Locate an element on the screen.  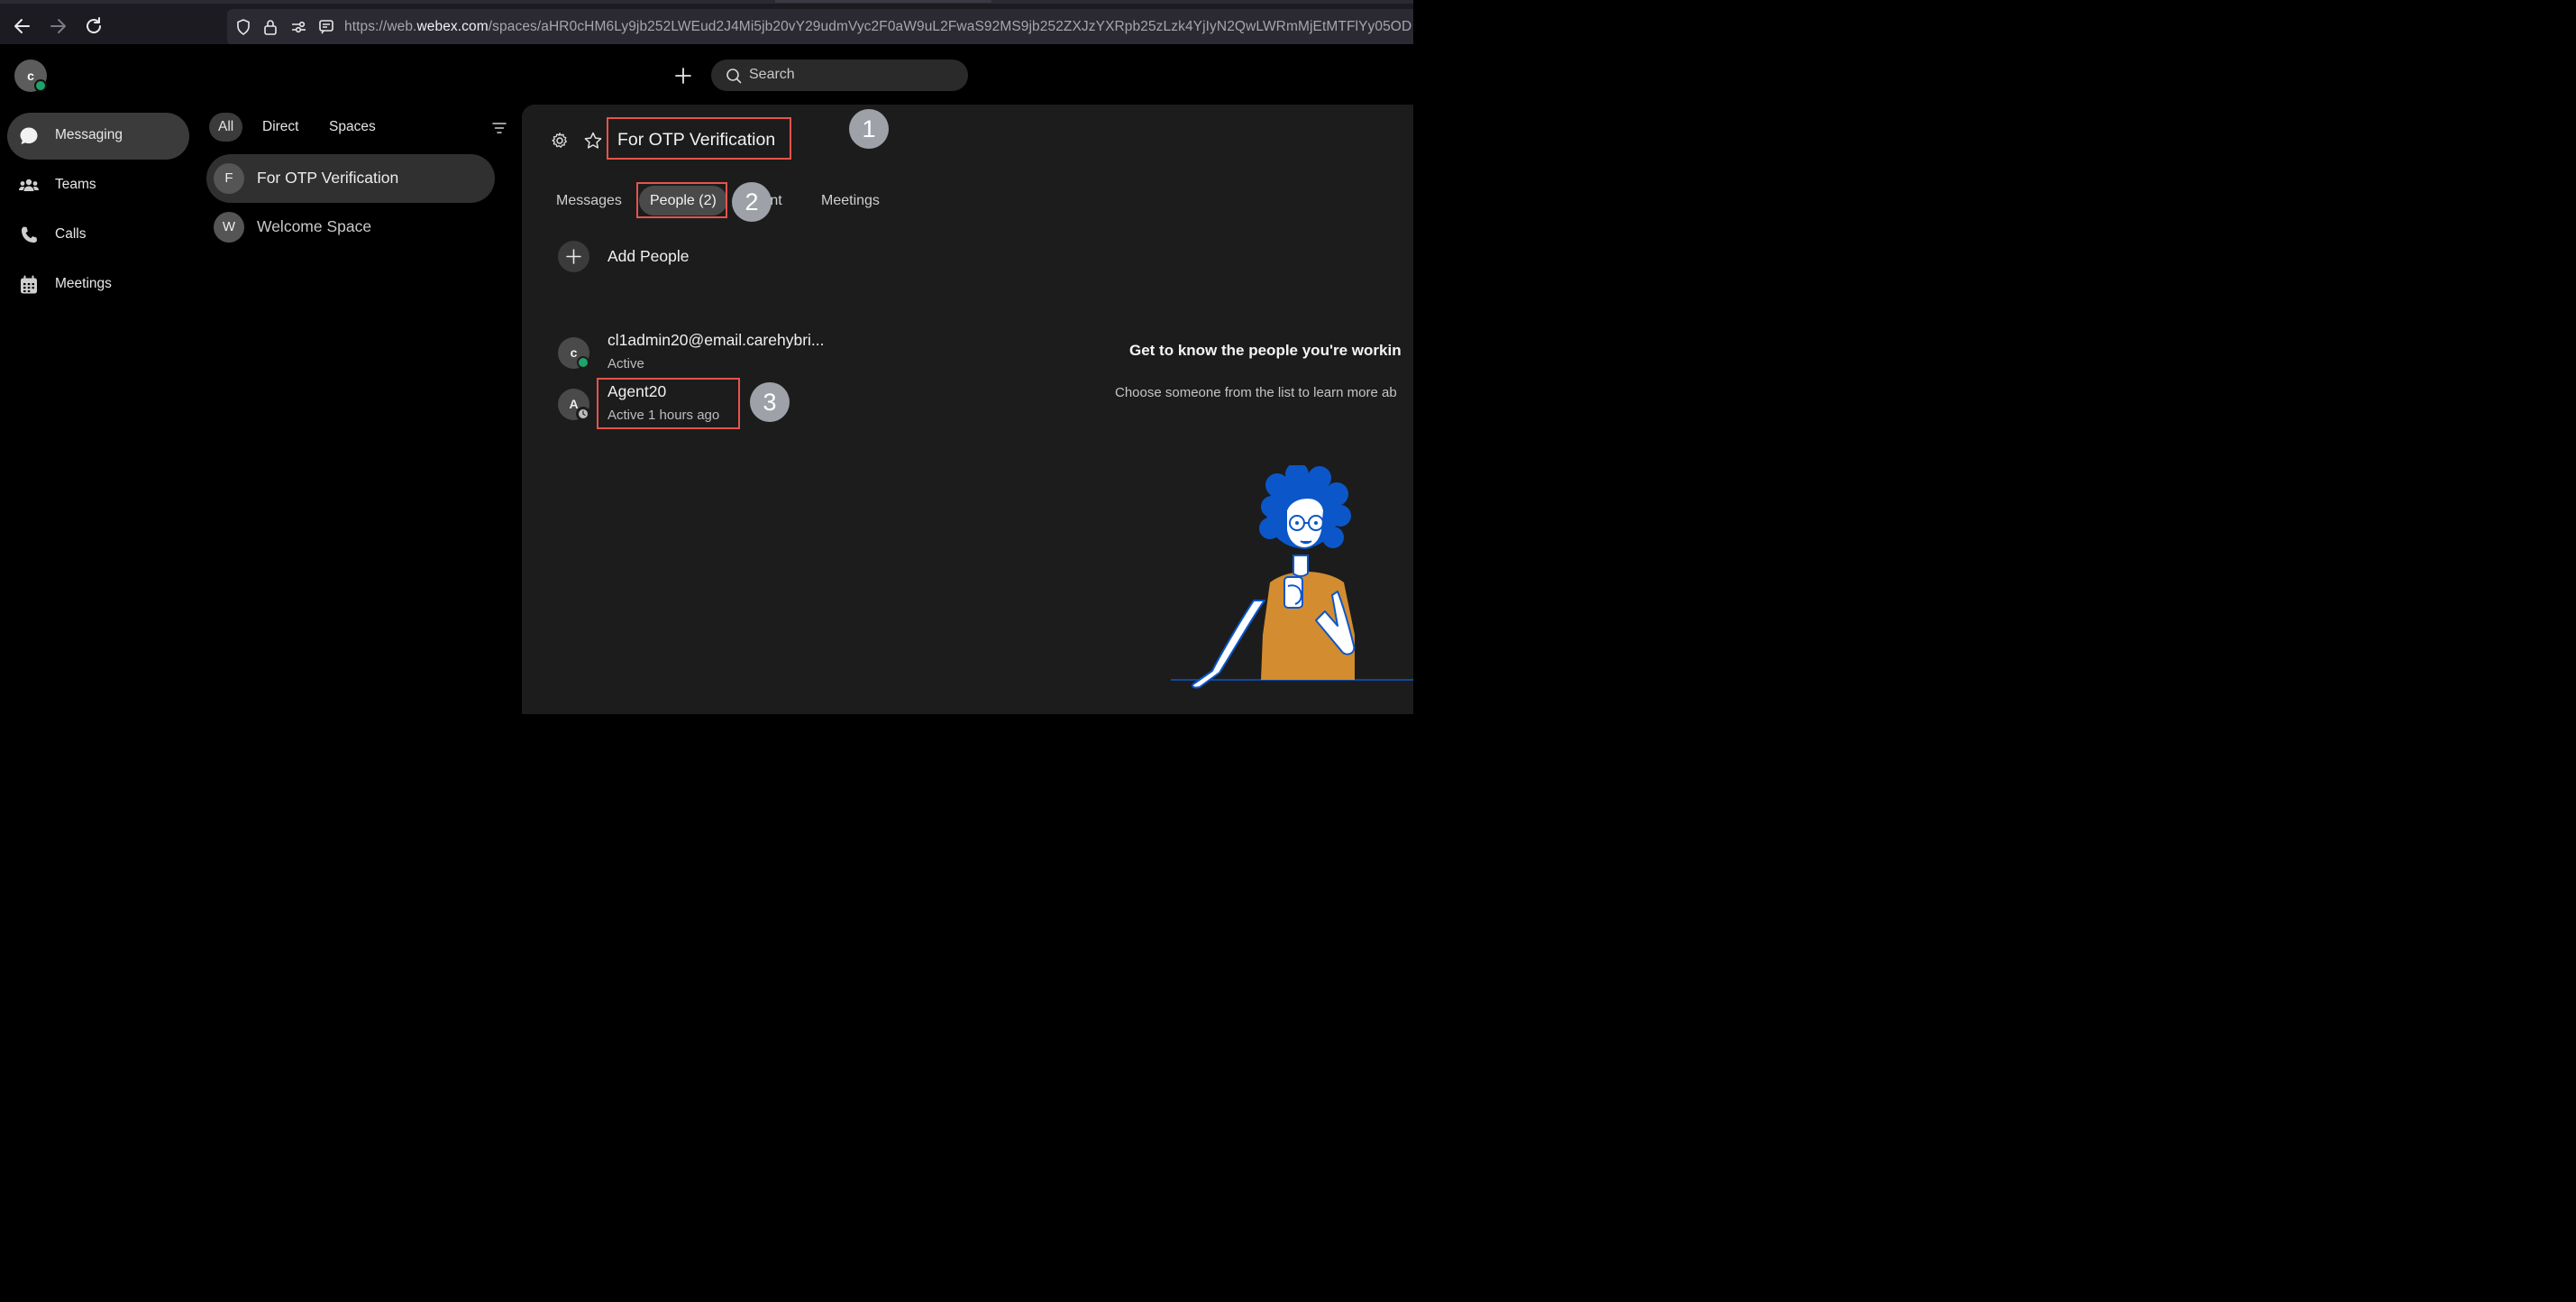
tab-messages: Messages is located at coordinates (589, 201).